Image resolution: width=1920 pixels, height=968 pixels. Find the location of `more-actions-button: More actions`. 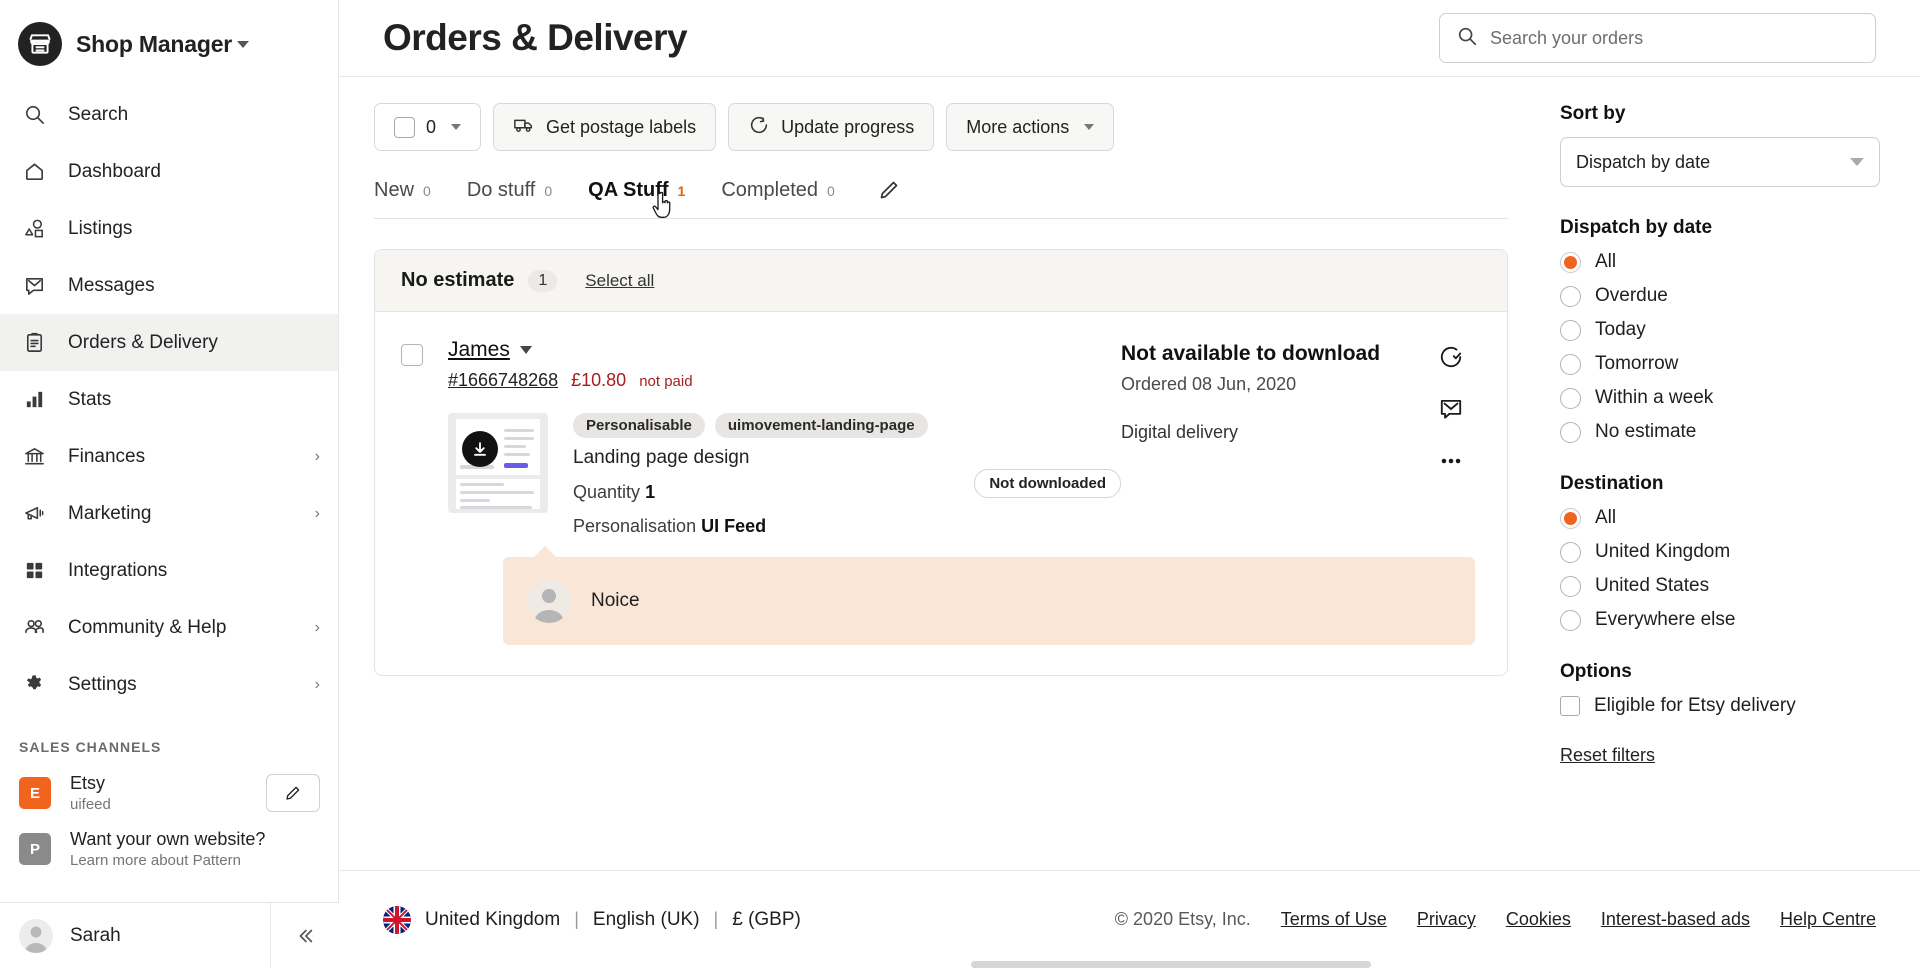

more-actions-button: More actions is located at coordinates (1030, 127).